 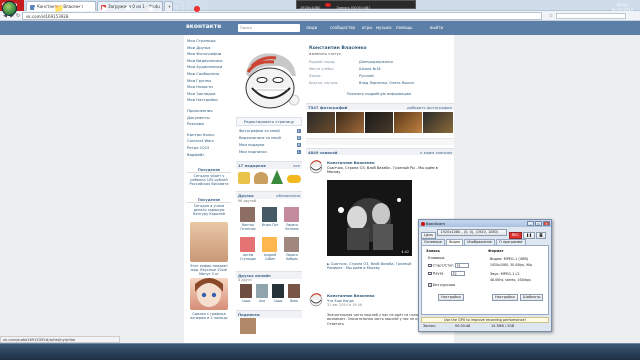 What do you see at coordinates (430, 273) in the screenshot?
I see `pause-checkbox: ✓` at bounding box center [430, 273].